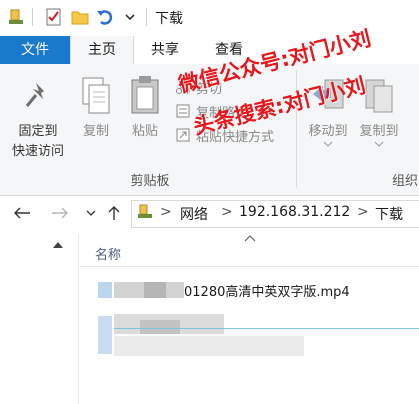 The width and height of the screenshot is (419, 404). What do you see at coordinates (249, 335) in the screenshot?
I see `file-row` at bounding box center [249, 335].